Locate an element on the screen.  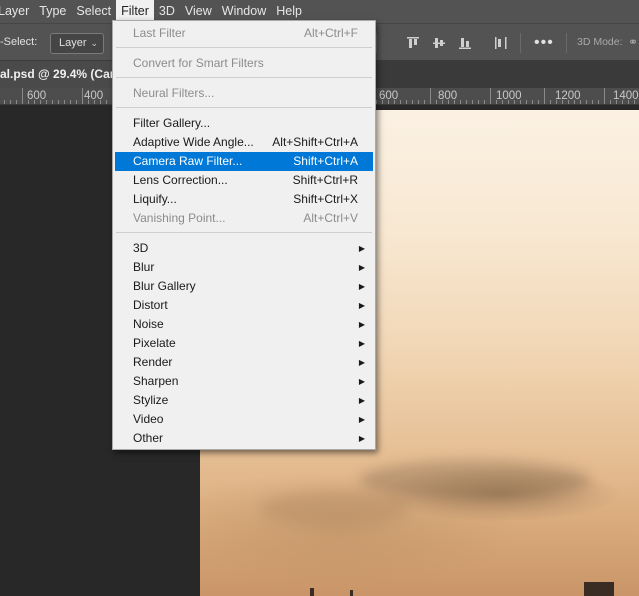
submenu-3d: 3D ▶ is located at coordinates (244, 248).